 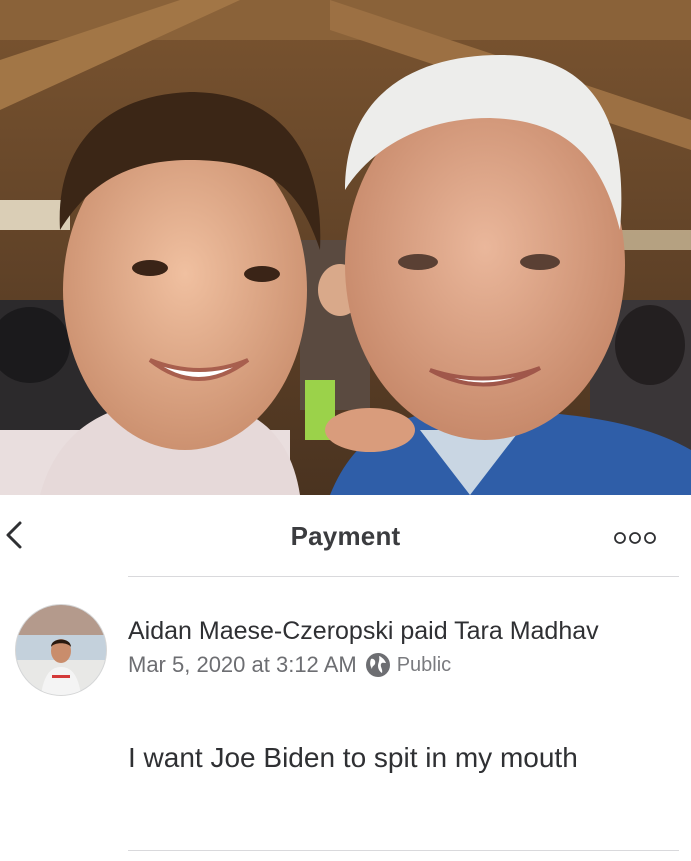 I want to click on payment-header: Payment, so click(x=345, y=536).